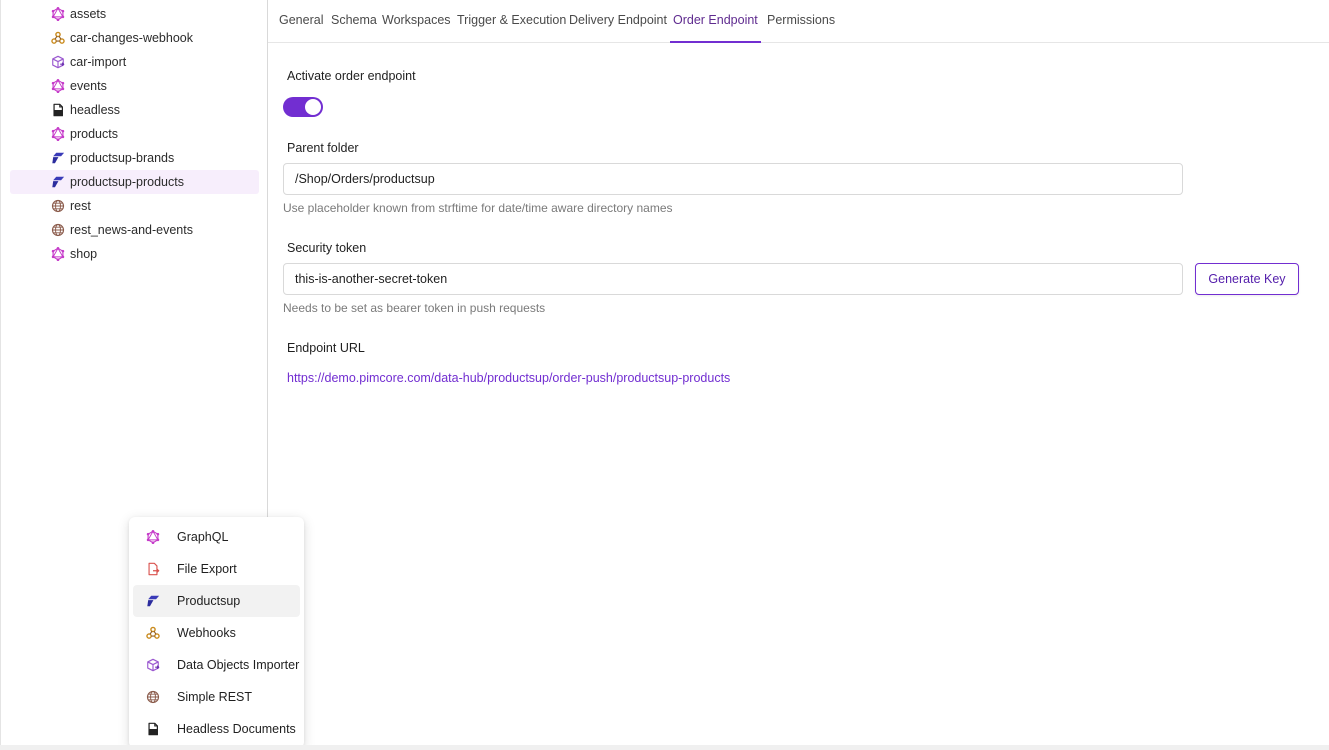  I want to click on menu-item-data-objects-importer: Data Objects Importer, so click(216, 665).